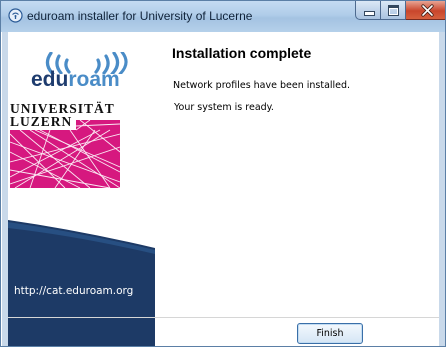 The image size is (446, 347). I want to click on maximize-button, so click(393, 10).